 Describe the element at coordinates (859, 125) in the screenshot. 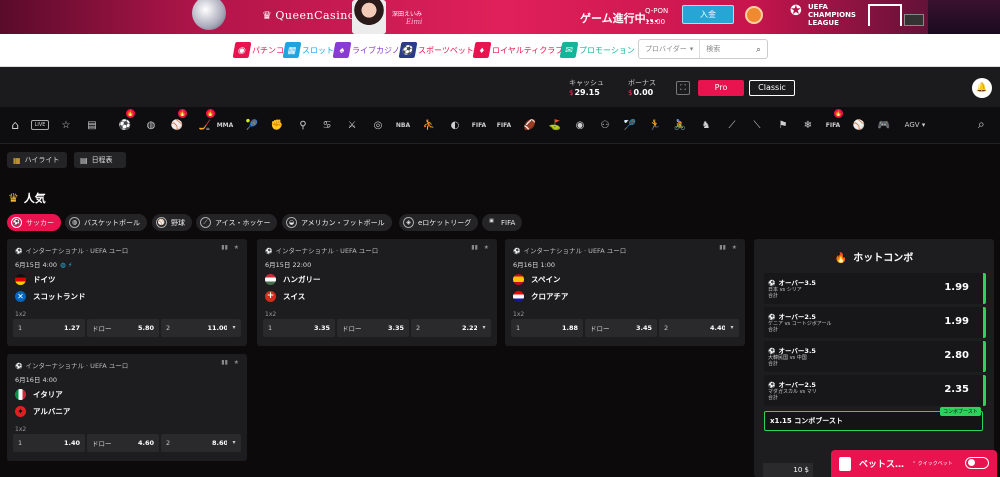

I see `bowling-icon: ⚾` at that location.